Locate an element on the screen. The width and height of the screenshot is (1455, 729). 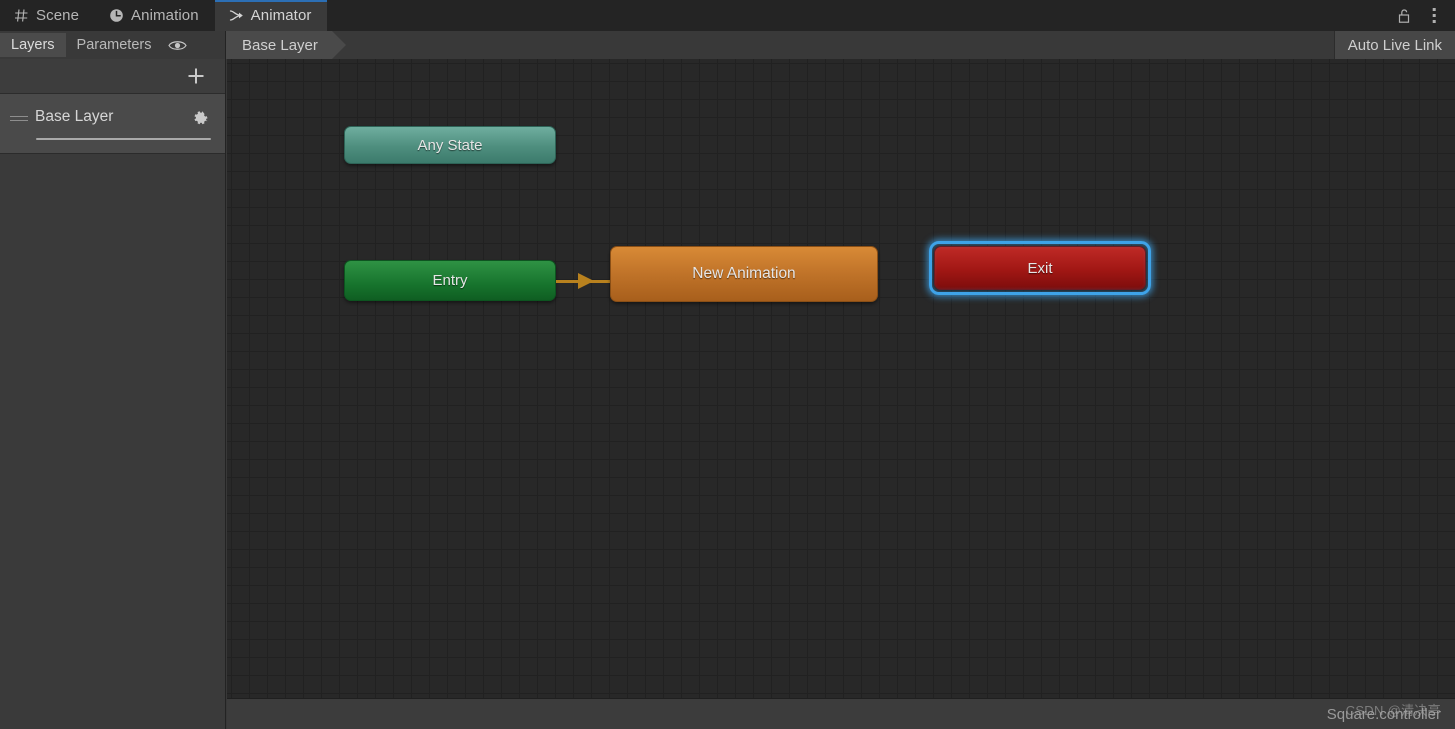
layer-list: Base Layer is located at coordinates (112, 124).